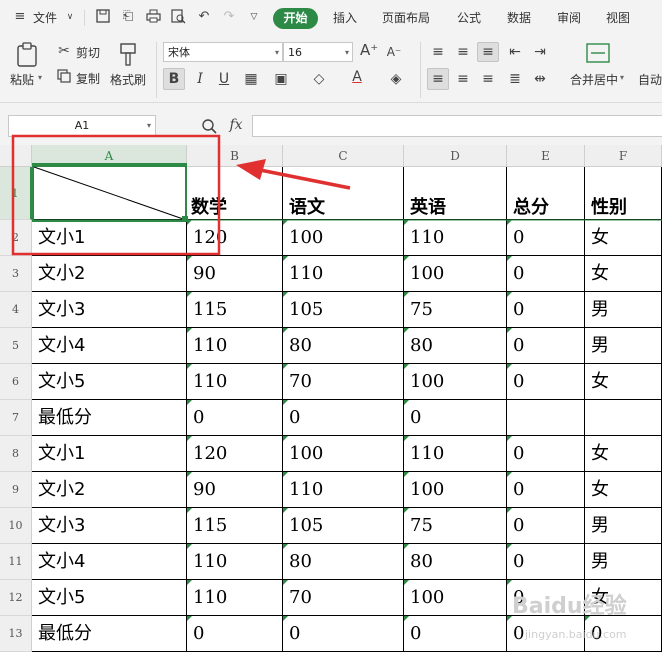  I want to click on font-color-icon: A, so click(357, 77).